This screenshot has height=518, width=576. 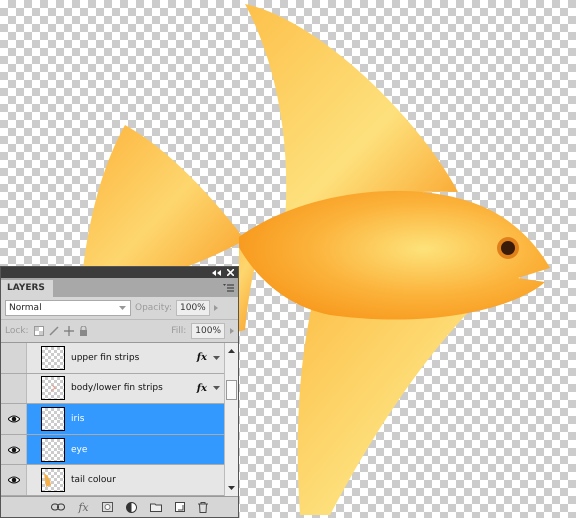 What do you see at coordinates (125, 480) in the screenshot?
I see `layer-row: tail colour` at bounding box center [125, 480].